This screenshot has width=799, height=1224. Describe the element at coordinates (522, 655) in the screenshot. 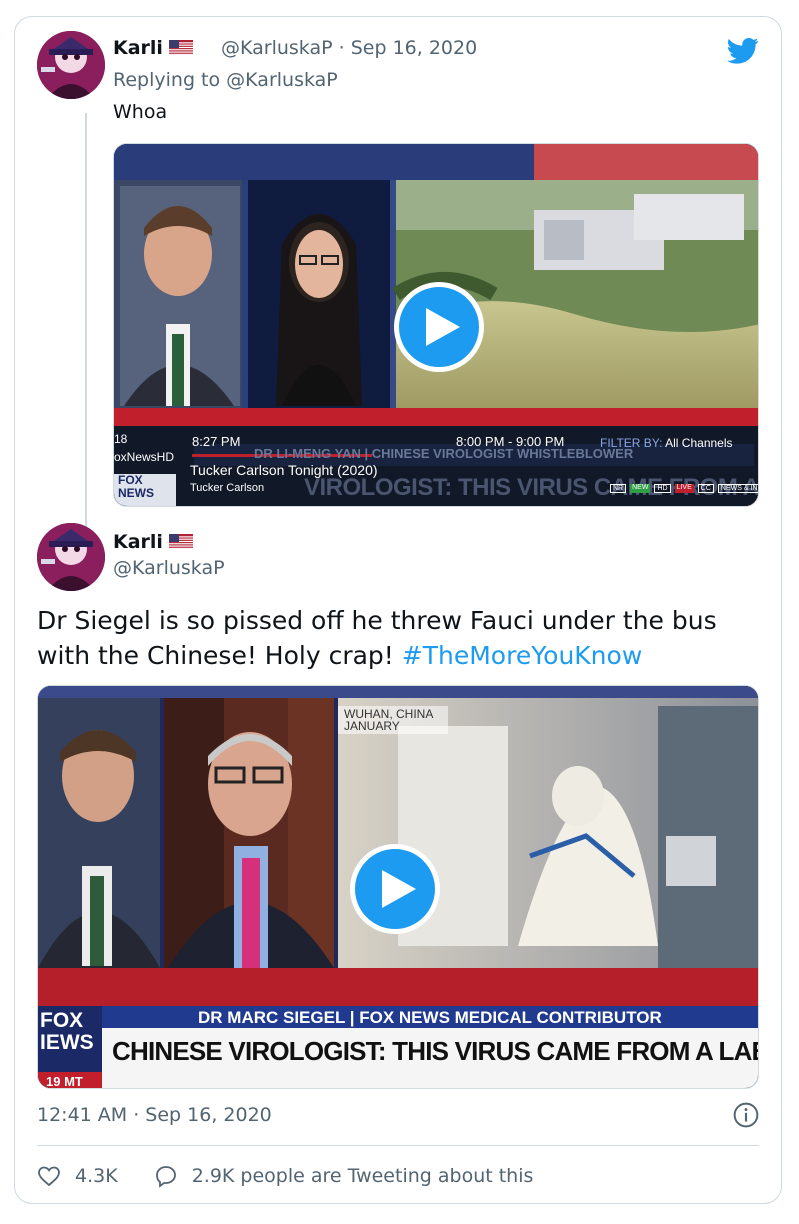

I see `hashtag-link: #TheMoreYouKnow` at that location.